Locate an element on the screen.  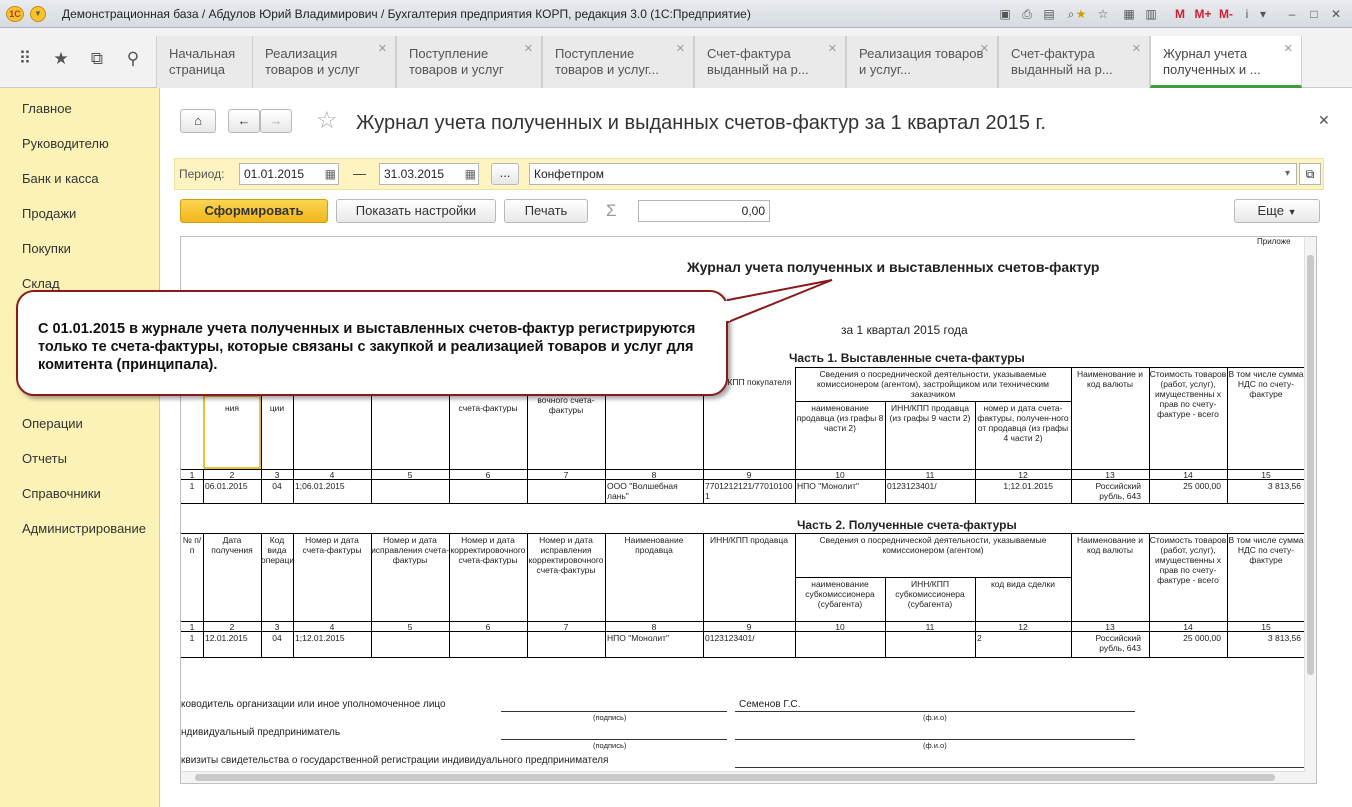
memory-minus-button: M- is located at coordinates (1226, 14).